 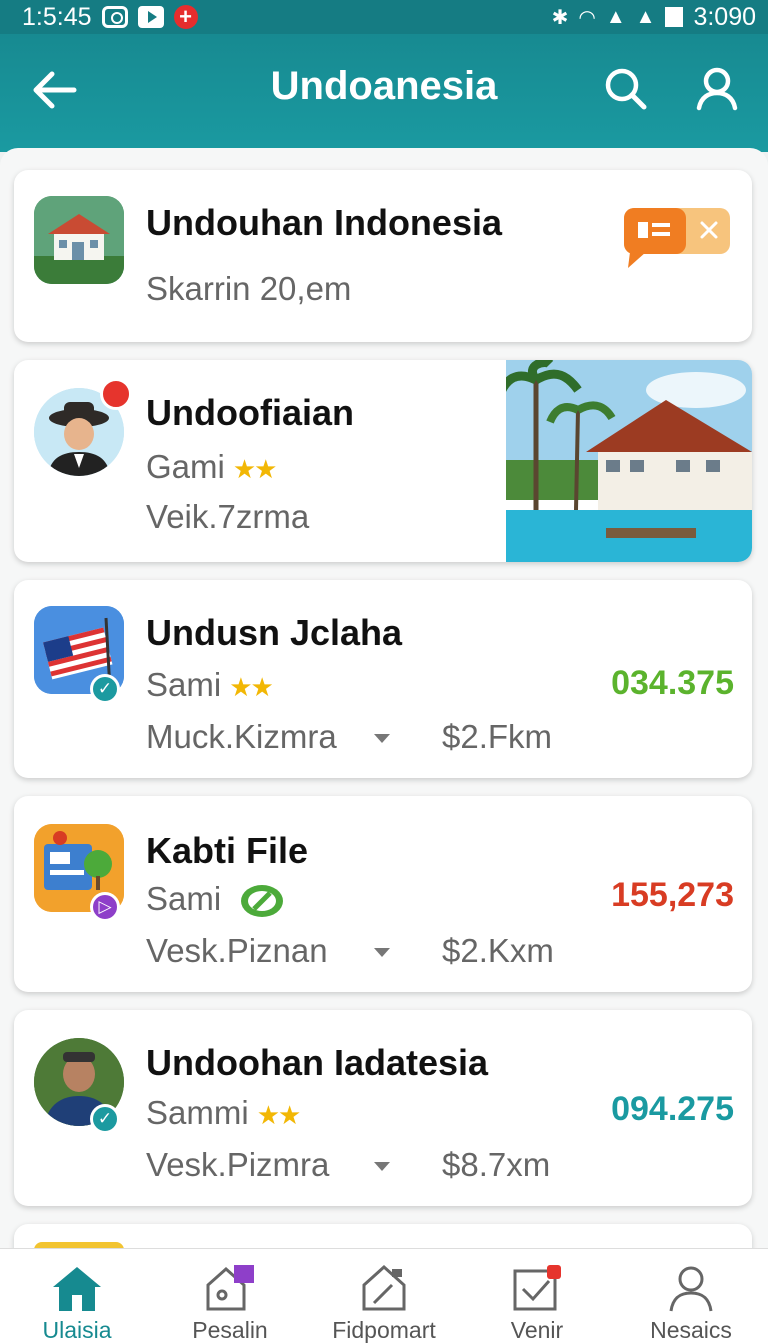 What do you see at coordinates (116, 394) in the screenshot?
I see `notification-dot` at bounding box center [116, 394].